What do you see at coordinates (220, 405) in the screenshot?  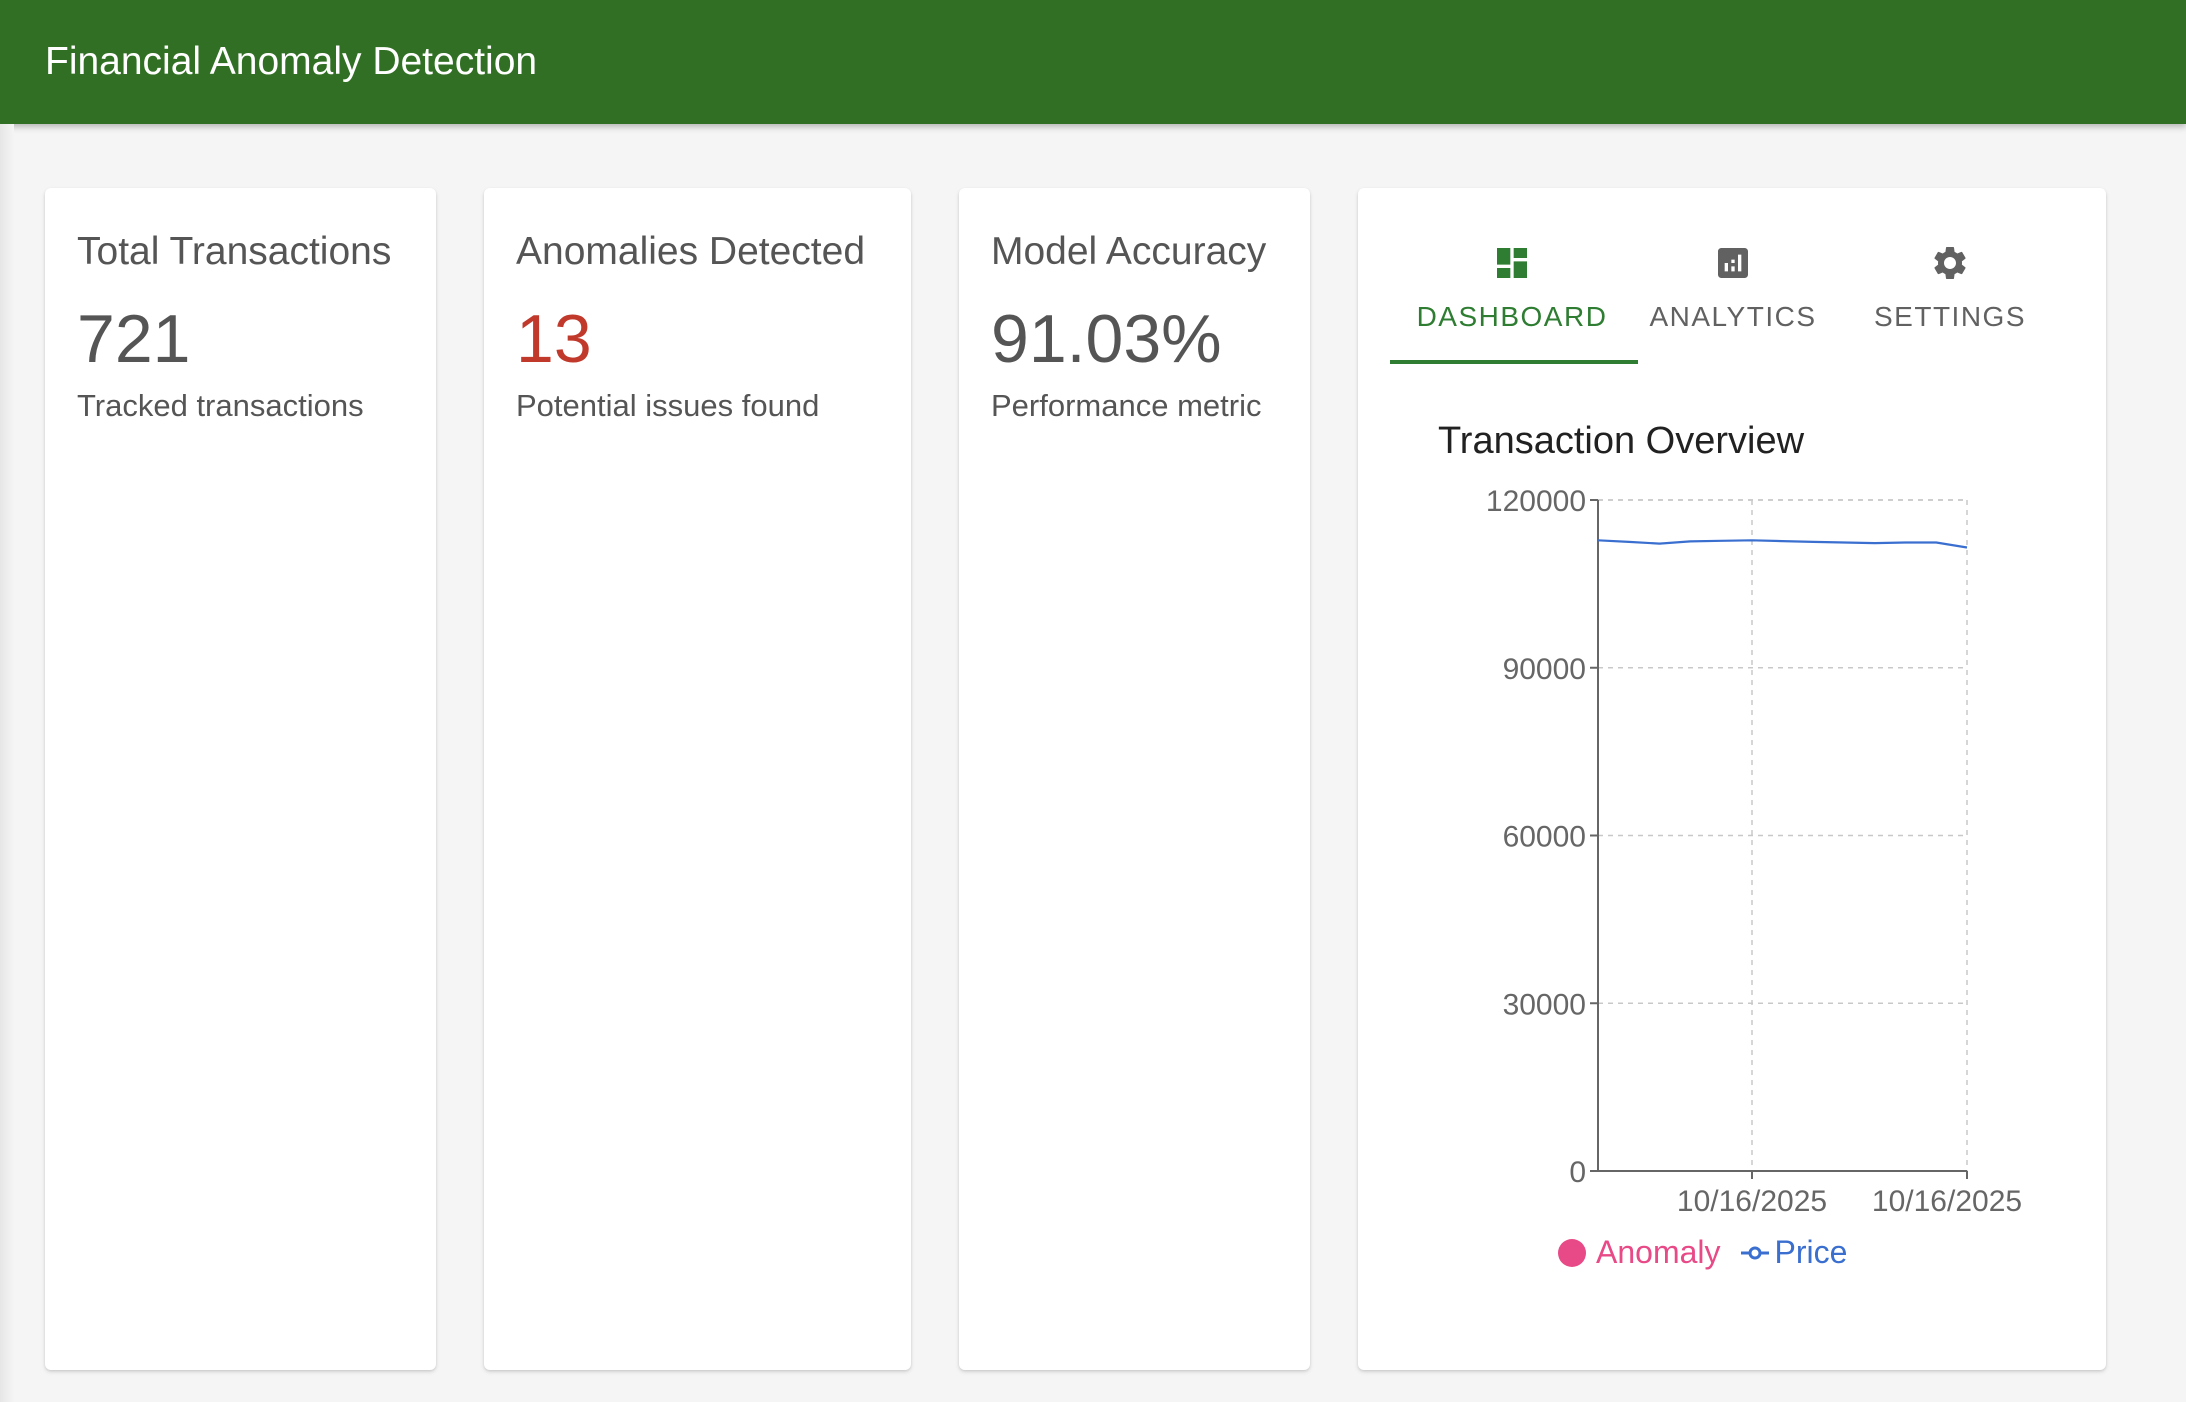 I see `stat-subtitle: Tracked transactions` at bounding box center [220, 405].